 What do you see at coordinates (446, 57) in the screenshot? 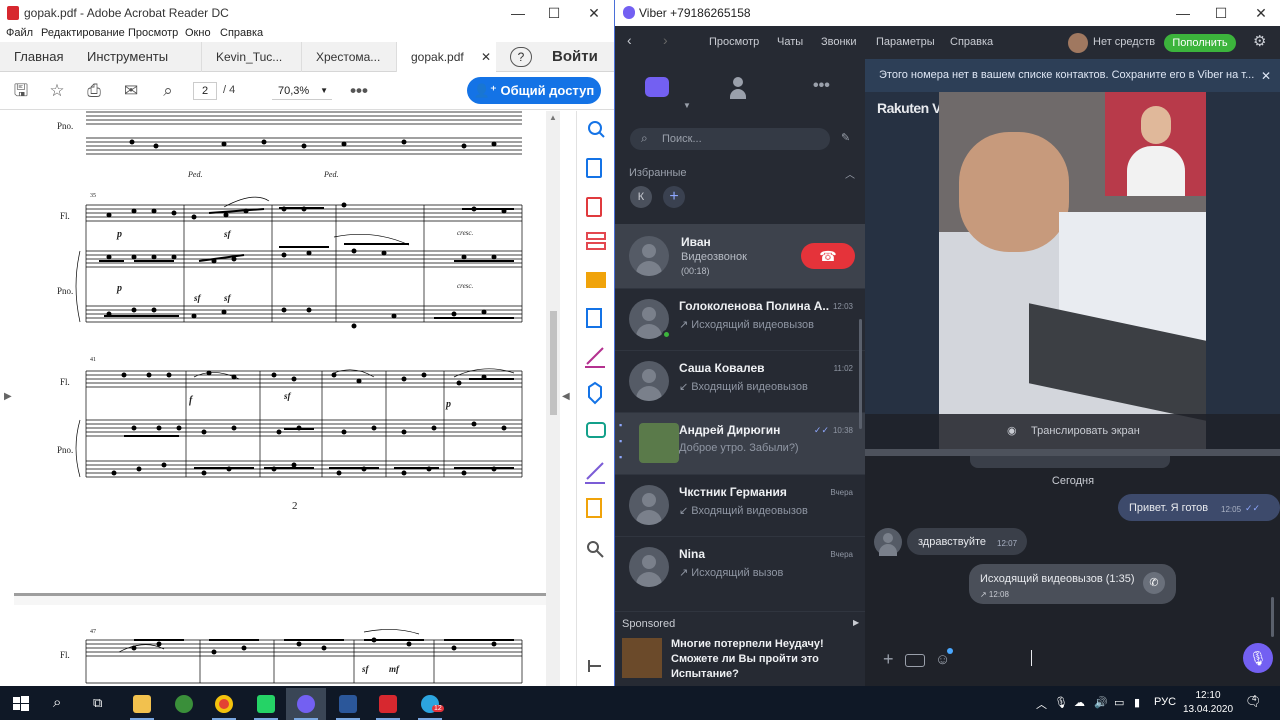
I see `tab-doc-gopak: gopak.pdf ✕` at bounding box center [446, 57].